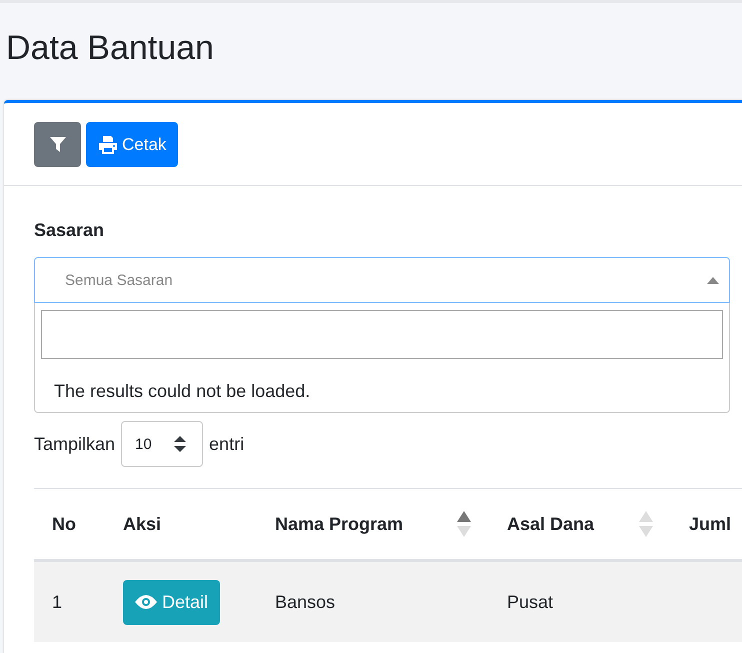 This screenshot has height=653, width=742. I want to click on length-label: entri, so click(226, 444).